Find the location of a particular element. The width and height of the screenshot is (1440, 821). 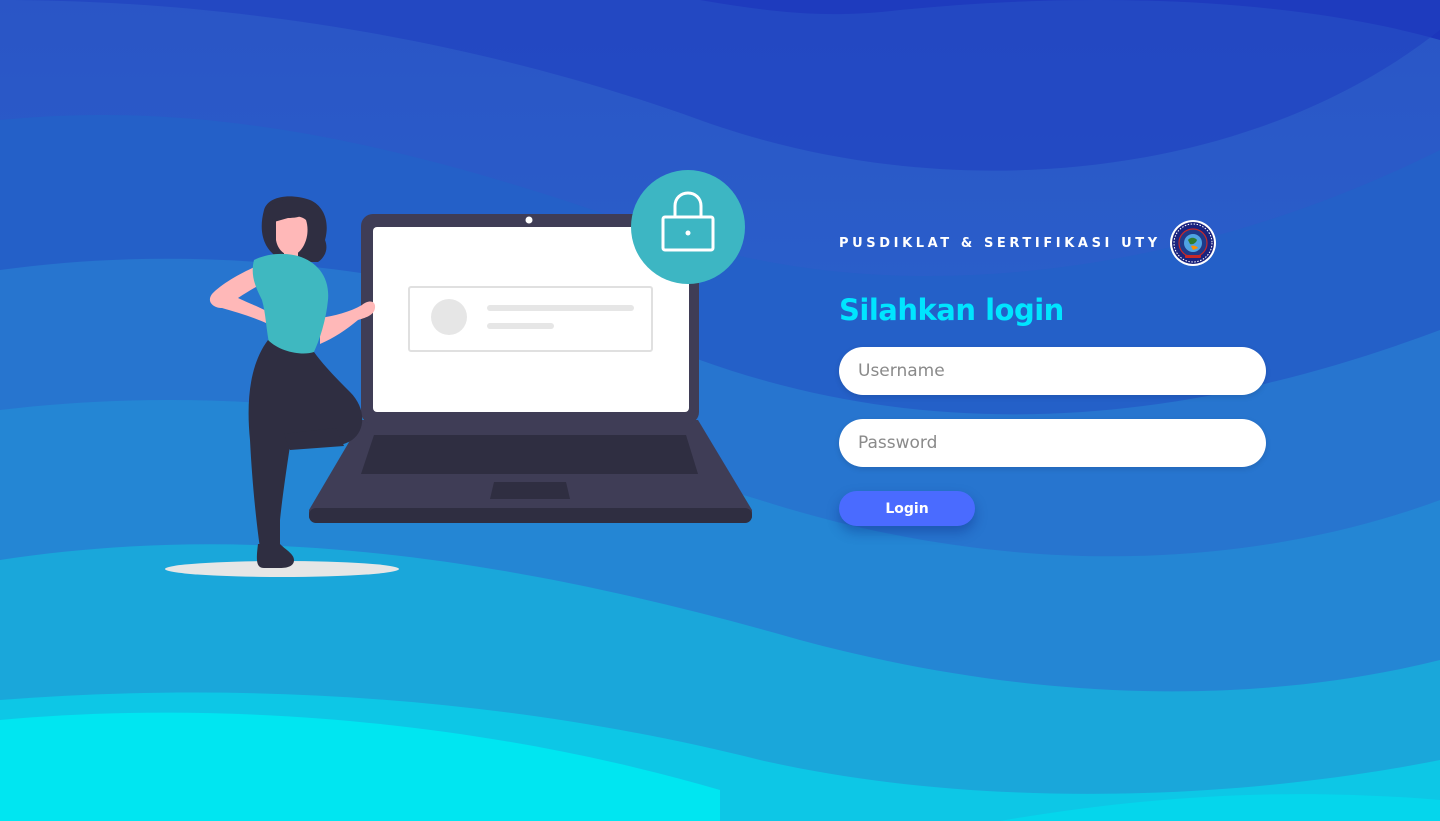

woman-shoe is located at coordinates (275, 556).